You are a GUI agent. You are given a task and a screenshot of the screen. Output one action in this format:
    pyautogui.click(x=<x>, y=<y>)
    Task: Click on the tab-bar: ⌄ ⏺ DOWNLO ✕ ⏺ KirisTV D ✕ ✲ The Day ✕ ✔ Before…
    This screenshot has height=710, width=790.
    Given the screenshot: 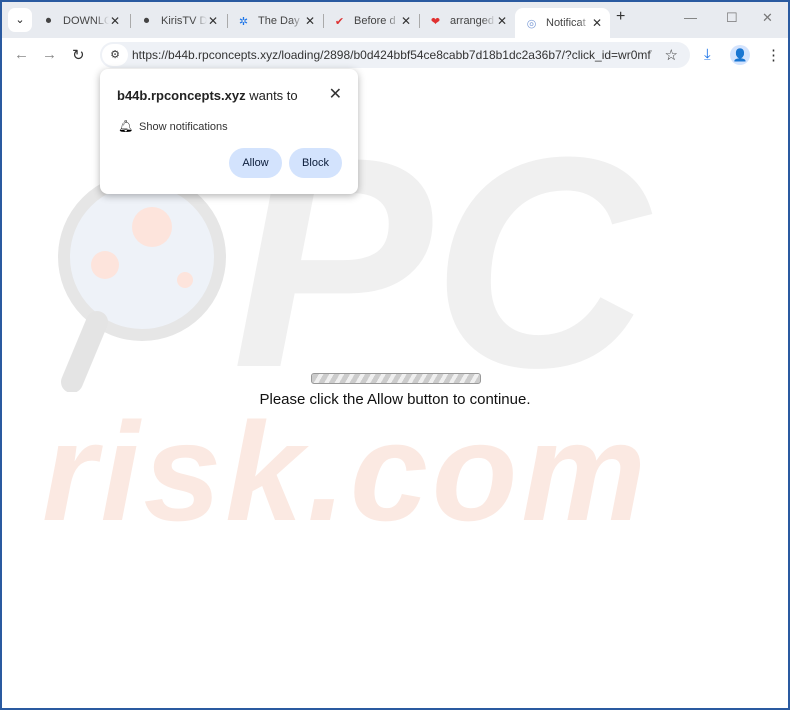 What is the action you would take?
    pyautogui.click(x=395, y=20)
    